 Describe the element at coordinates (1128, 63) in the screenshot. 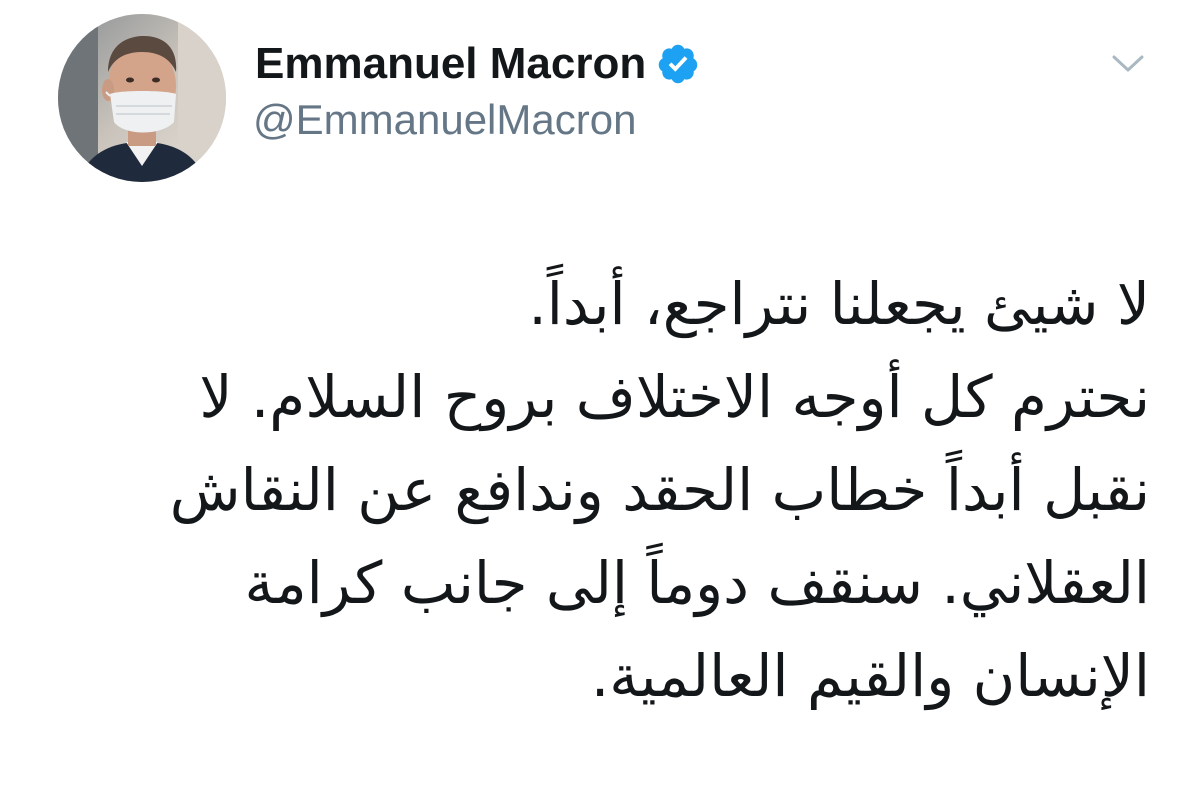

I see `chevron-down-icon` at that location.